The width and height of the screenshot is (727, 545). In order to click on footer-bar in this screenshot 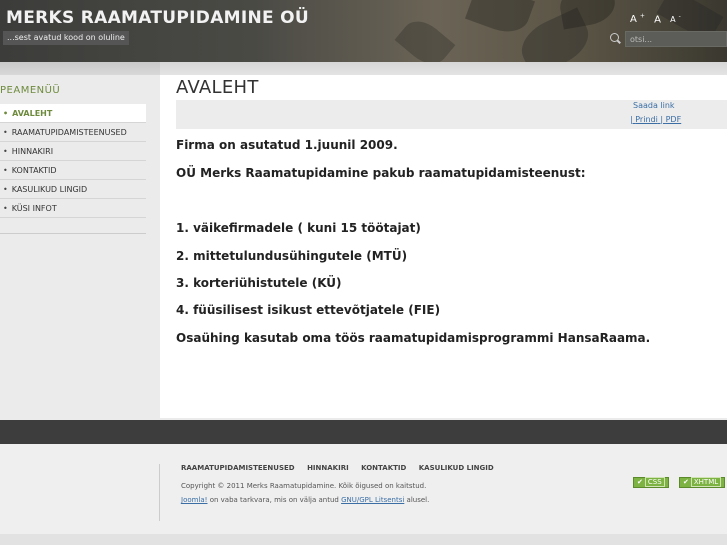, I will do `click(363, 432)`.